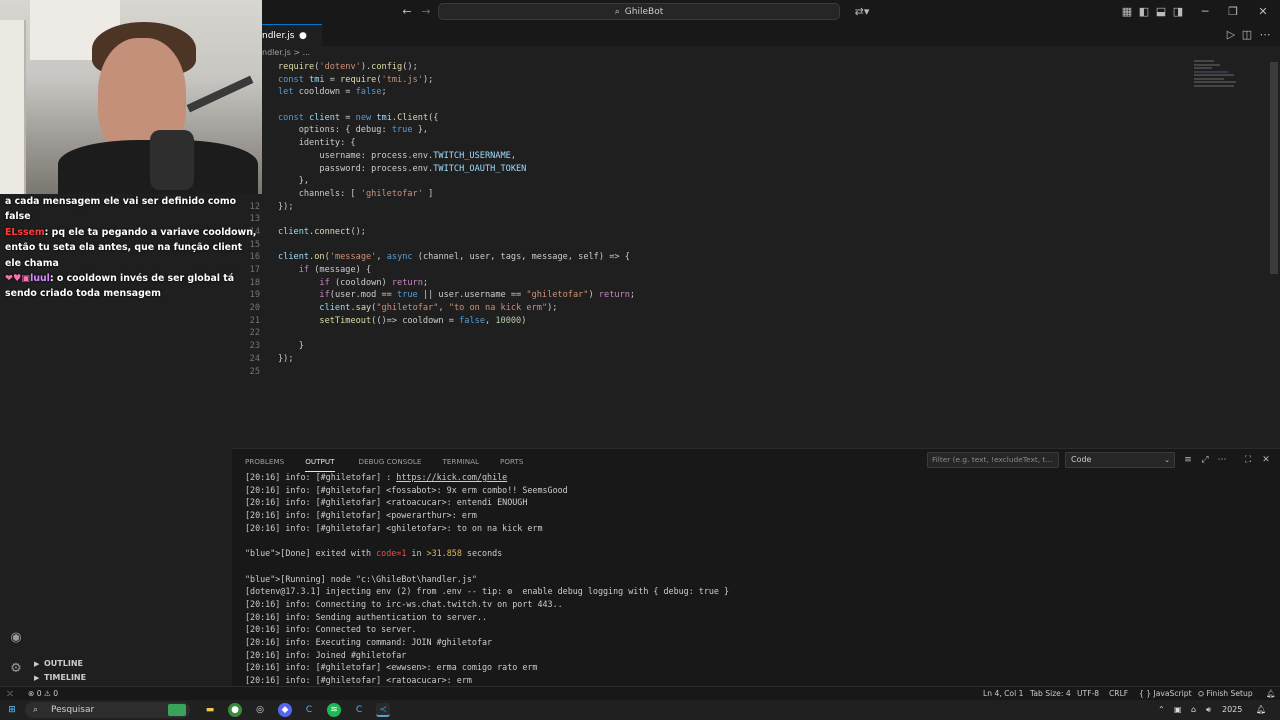 This screenshot has width=1280, height=720. Describe the element at coordinates (712, 232) in the screenshot. I see `code-line: 14 client.connect();` at that location.